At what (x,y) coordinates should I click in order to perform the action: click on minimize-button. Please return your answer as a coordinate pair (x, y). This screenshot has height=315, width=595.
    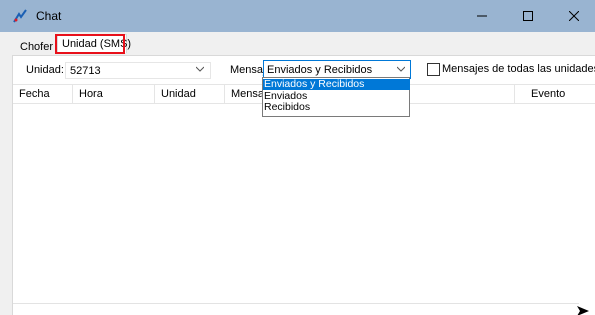
    Looking at the image, I should click on (482, 16).